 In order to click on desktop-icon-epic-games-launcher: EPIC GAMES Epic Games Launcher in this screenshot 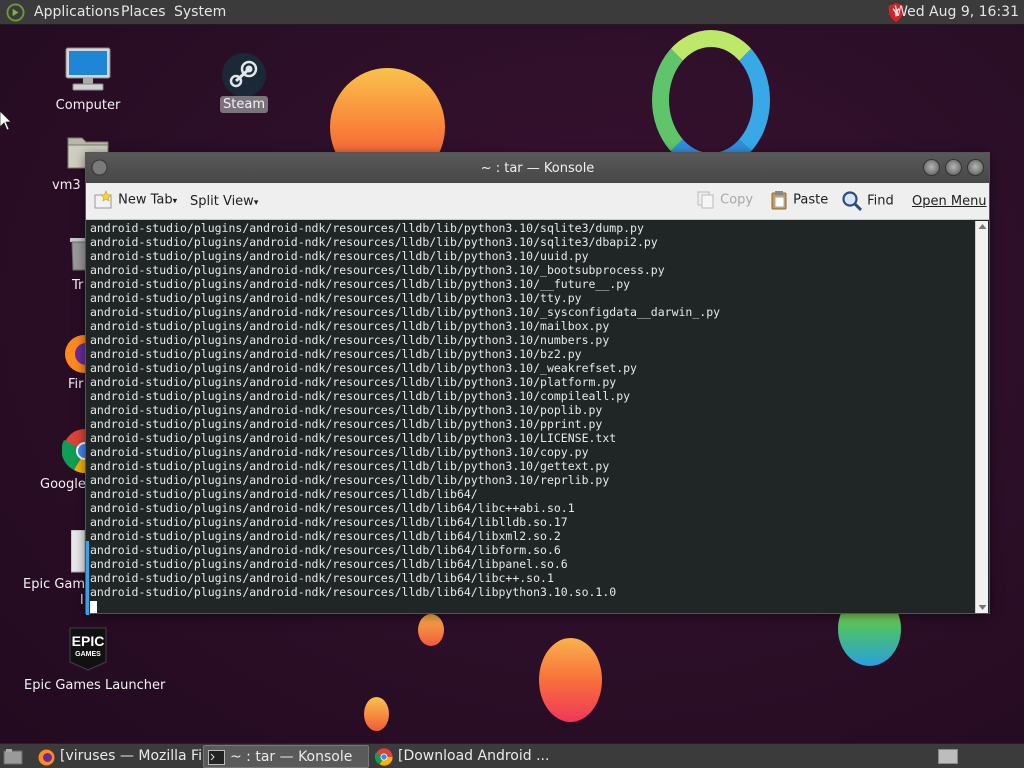, I will do `click(92, 661)`.